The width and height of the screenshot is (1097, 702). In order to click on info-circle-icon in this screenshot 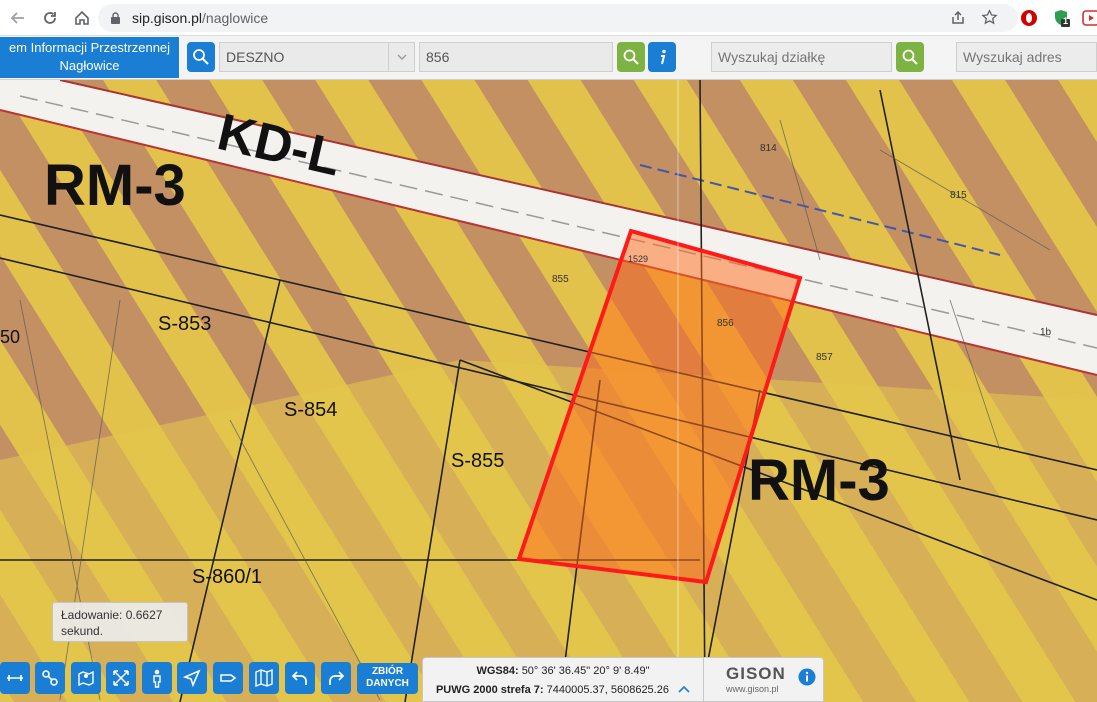, I will do `click(807, 677)`.